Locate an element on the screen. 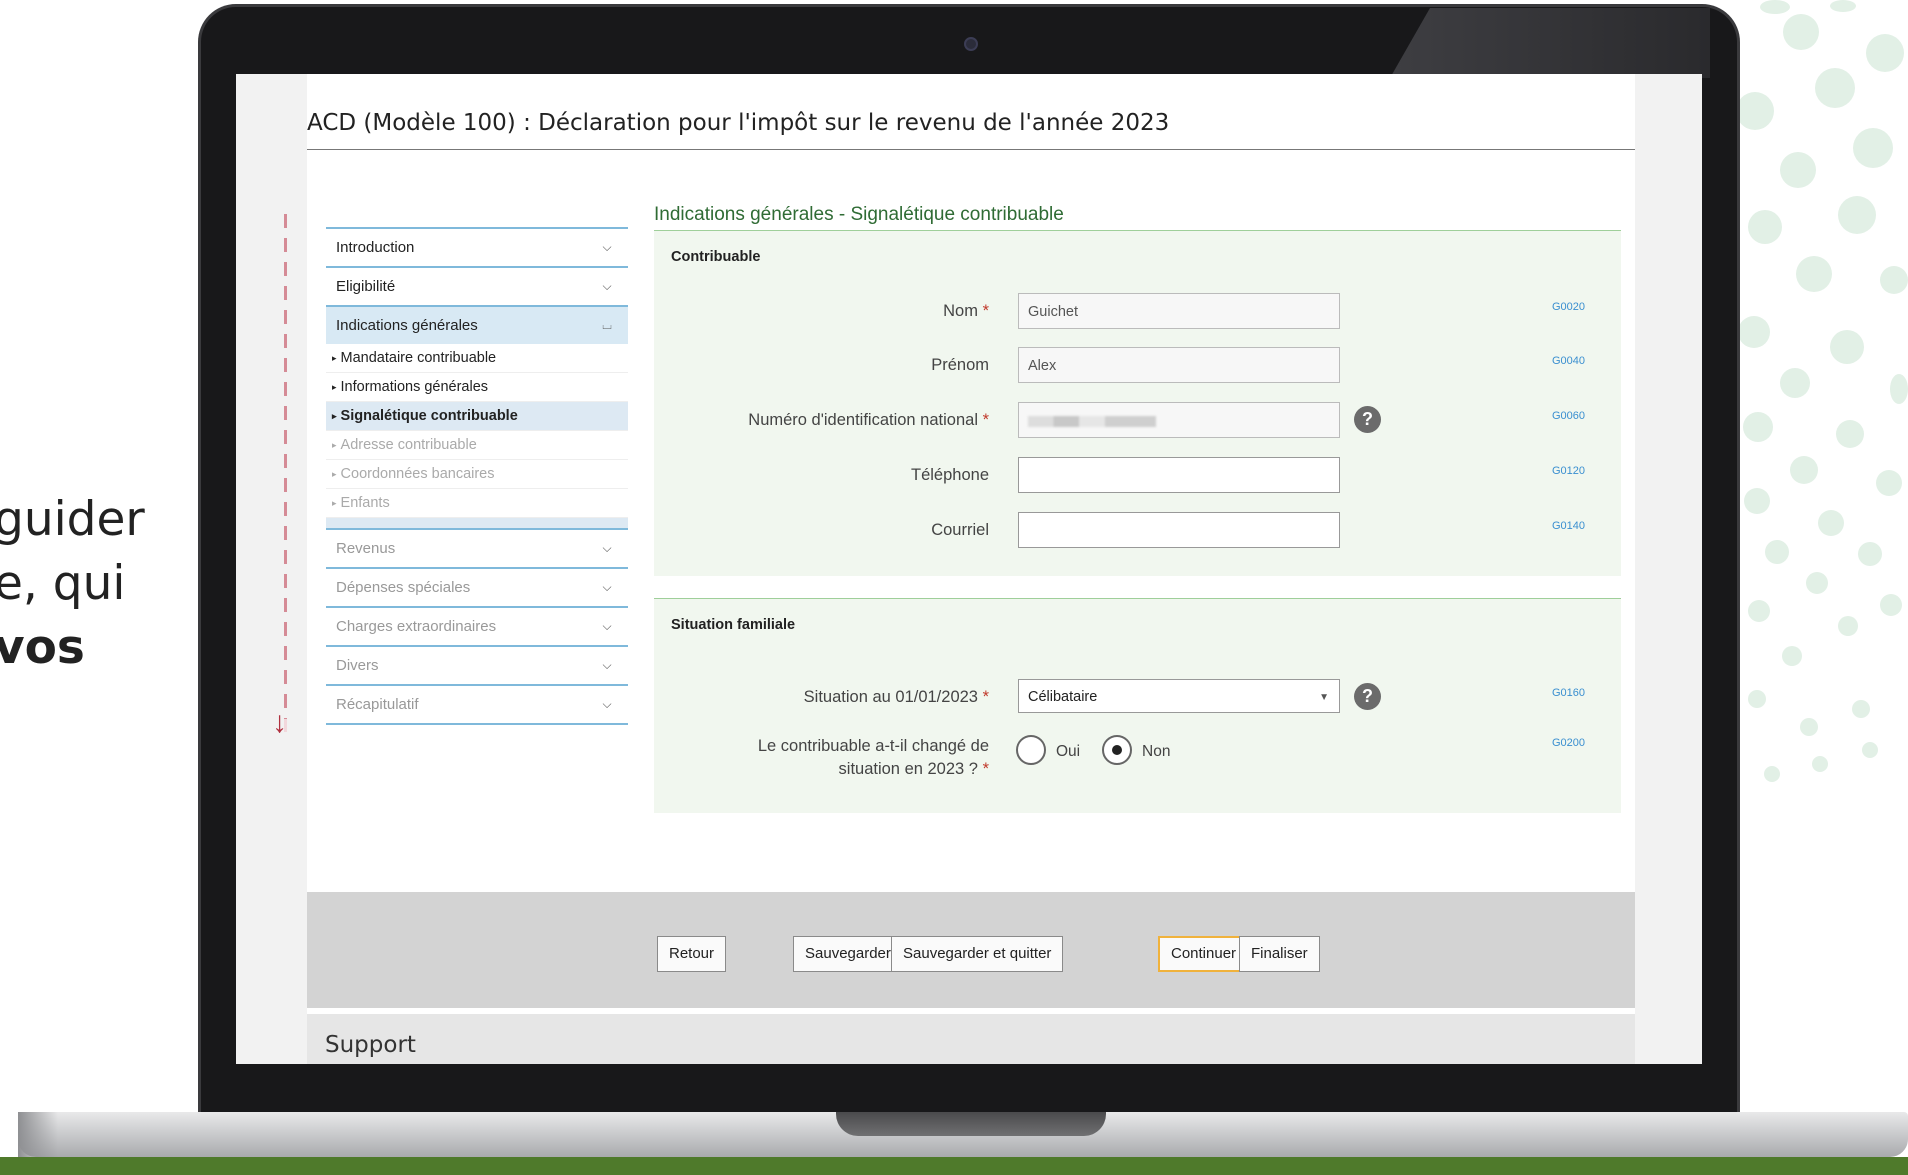 The width and height of the screenshot is (1908, 1175). nin-label-text: Numéro d'identification national is located at coordinates (863, 420).